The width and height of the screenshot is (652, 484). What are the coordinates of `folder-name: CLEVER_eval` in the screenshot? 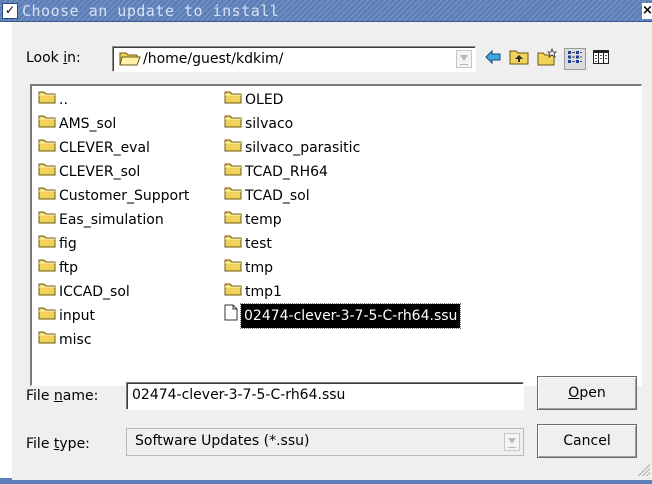 It's located at (104, 148).